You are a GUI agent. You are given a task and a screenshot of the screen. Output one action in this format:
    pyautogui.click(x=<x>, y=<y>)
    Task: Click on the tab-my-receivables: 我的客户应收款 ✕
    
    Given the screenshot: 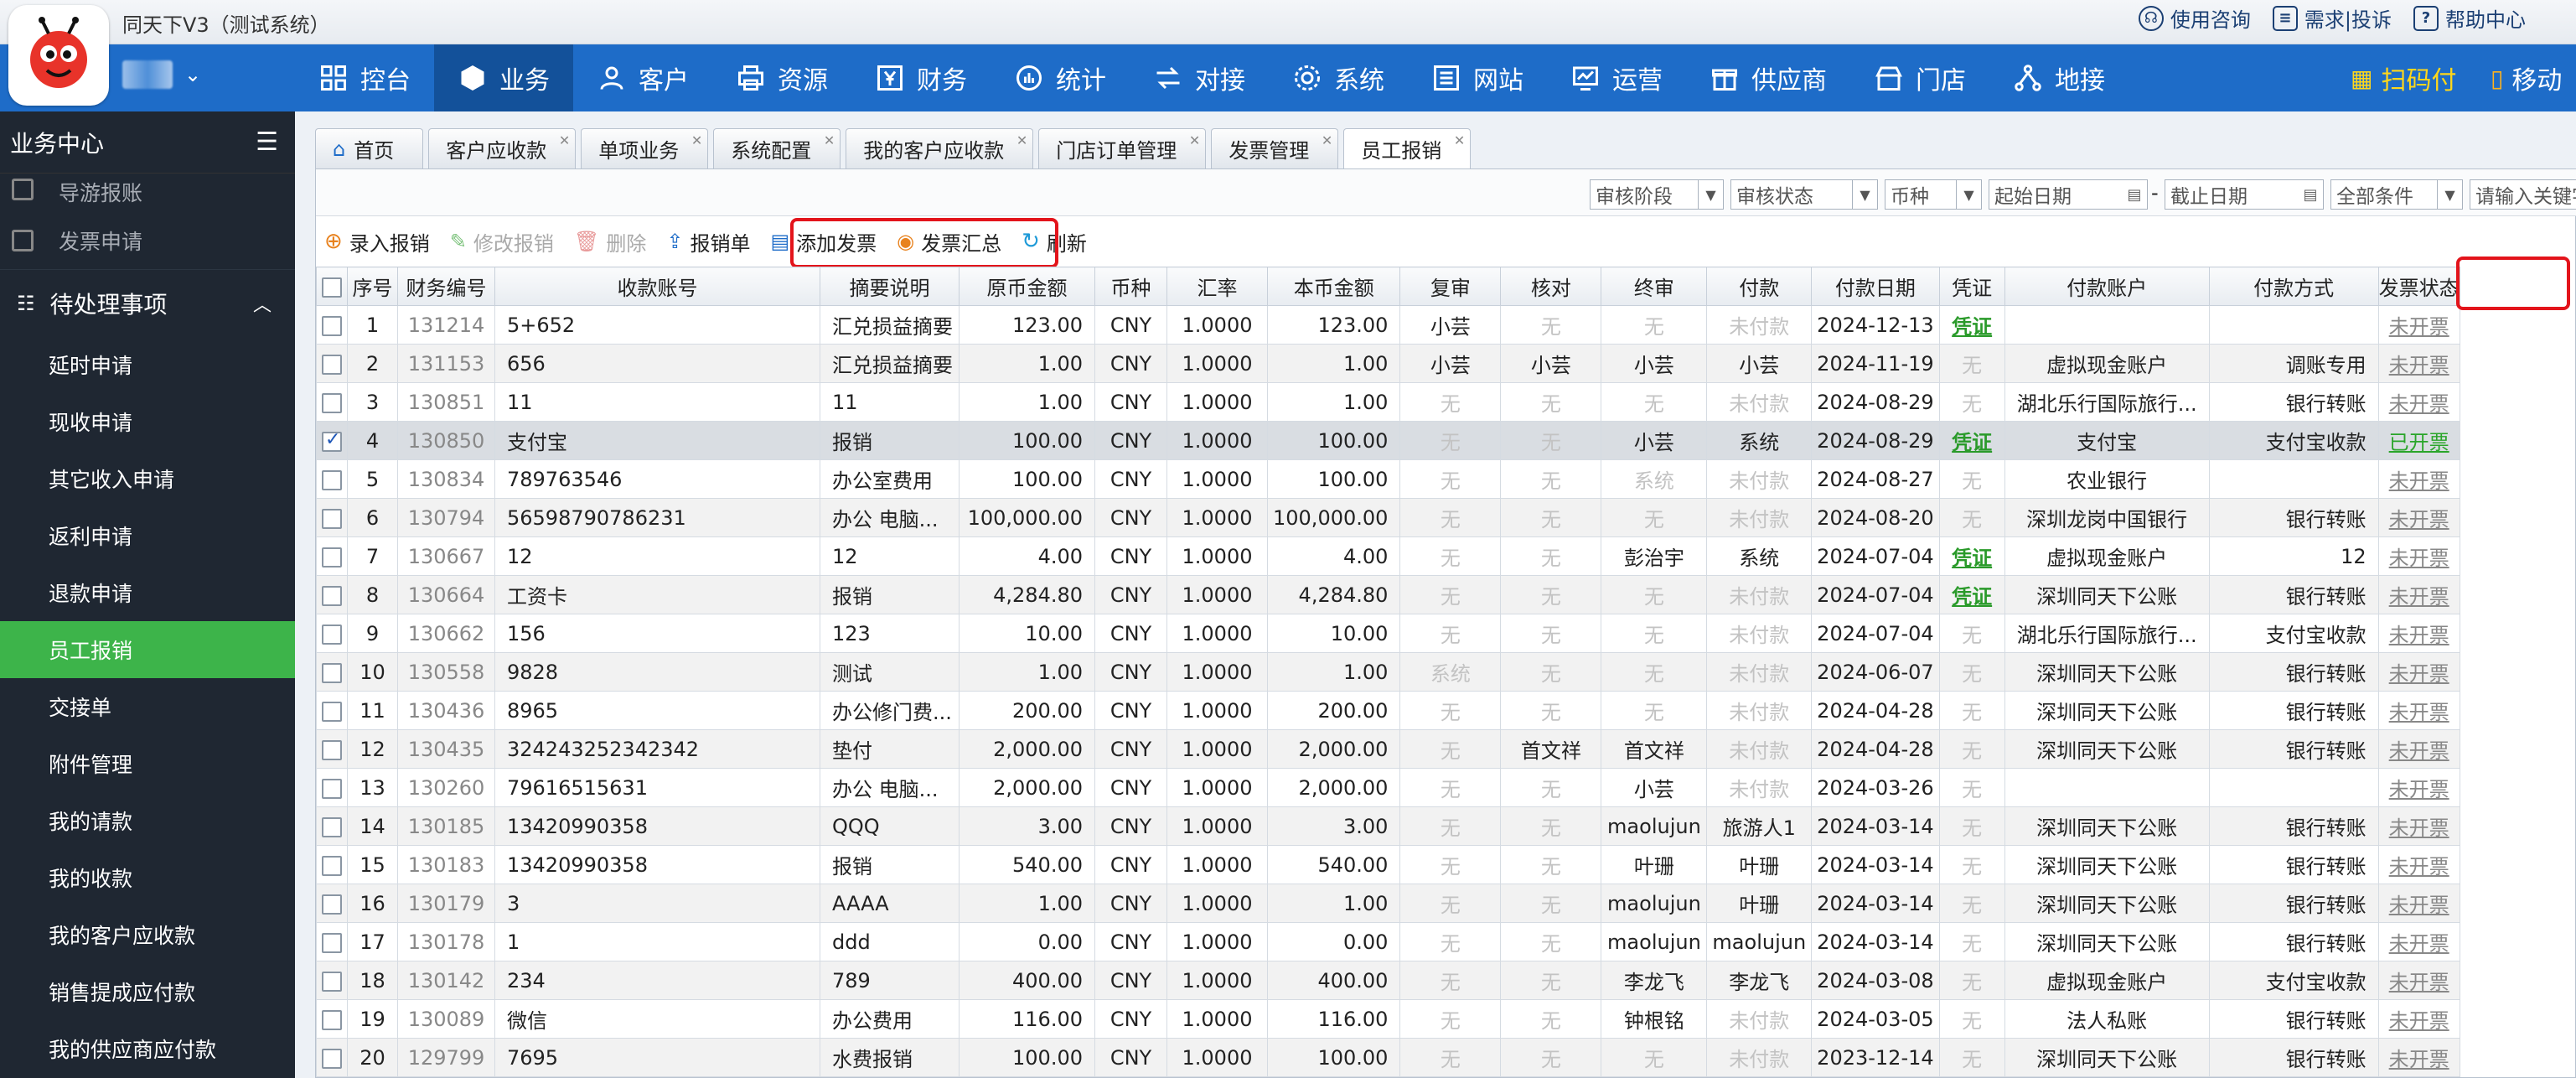 What is the action you would take?
    pyautogui.click(x=940, y=148)
    